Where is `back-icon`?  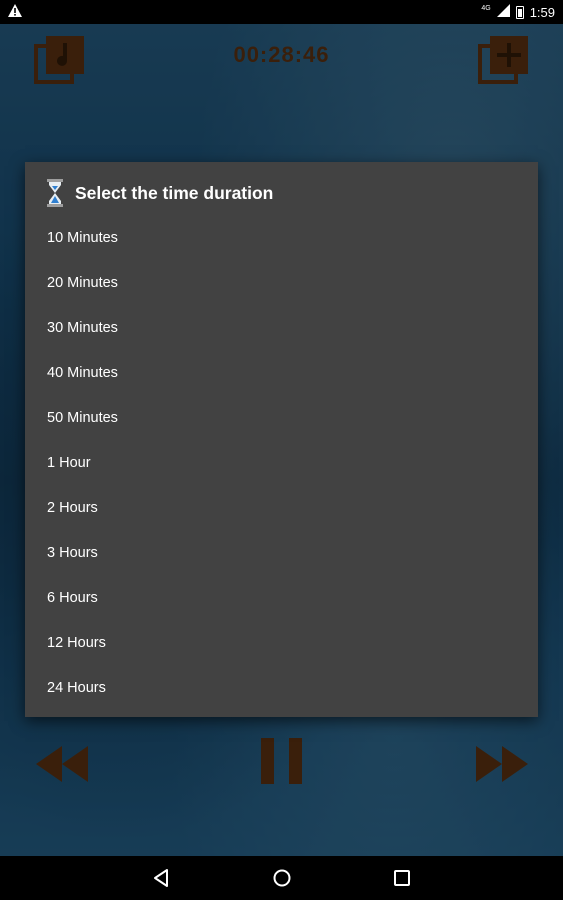 back-icon is located at coordinates (162, 878).